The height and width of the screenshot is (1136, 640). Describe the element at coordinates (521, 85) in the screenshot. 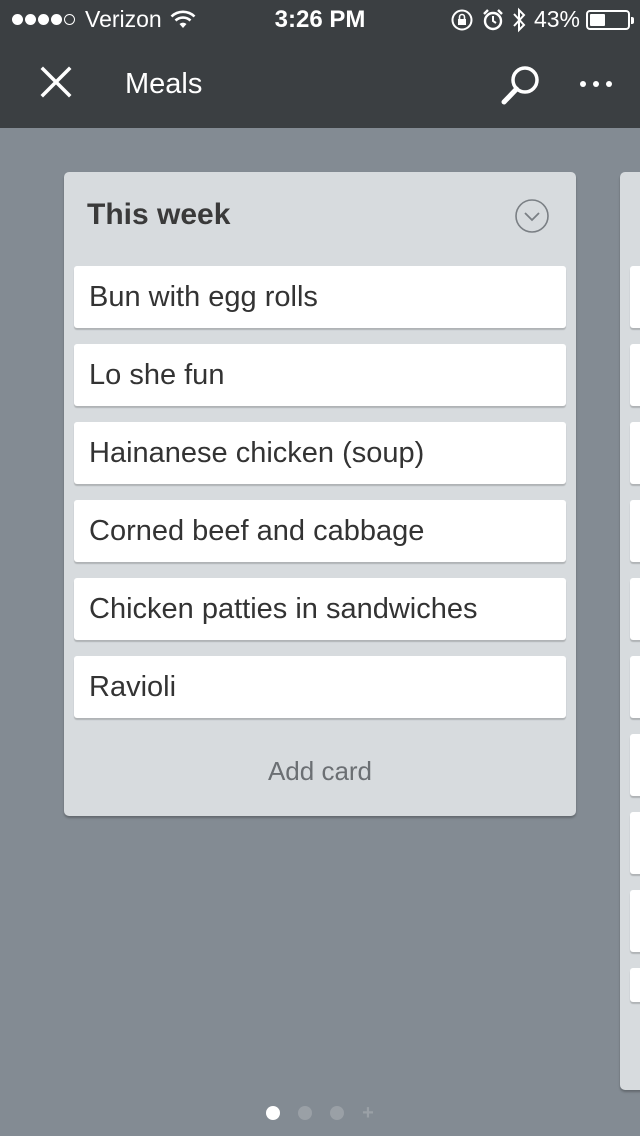

I see `search-icon` at that location.